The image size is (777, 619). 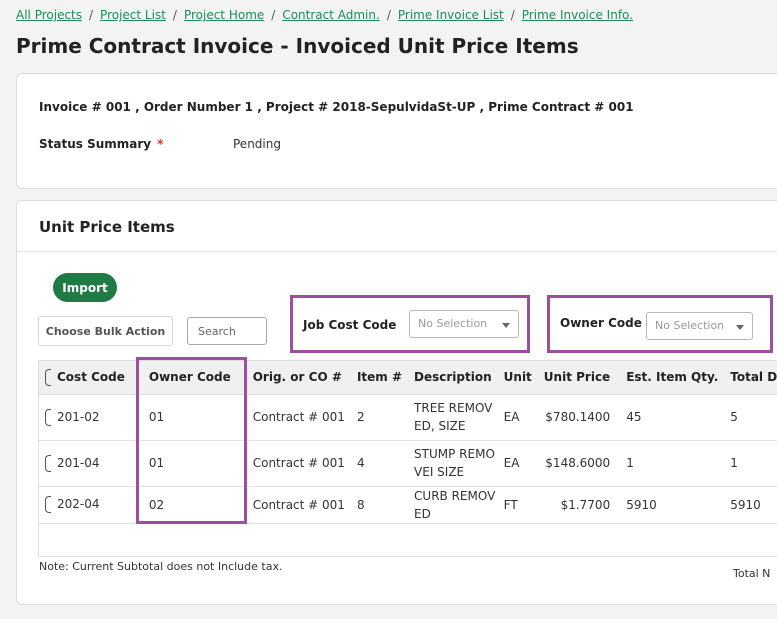 I want to click on cell-unit: FT, so click(x=517, y=505).